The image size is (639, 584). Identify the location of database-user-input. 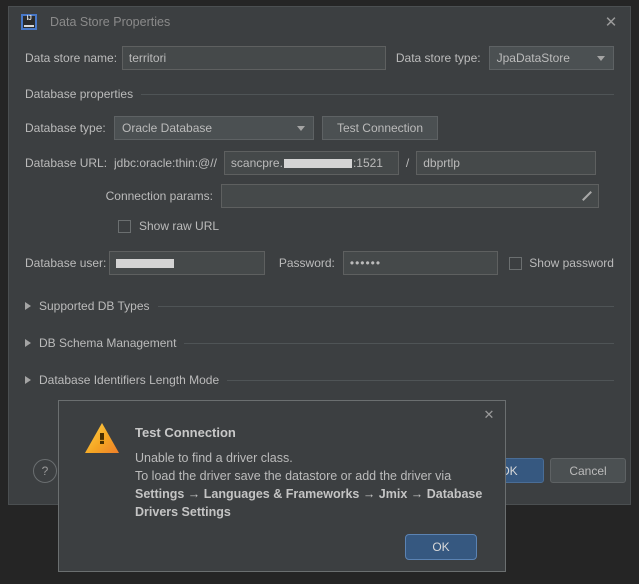
(187, 263).